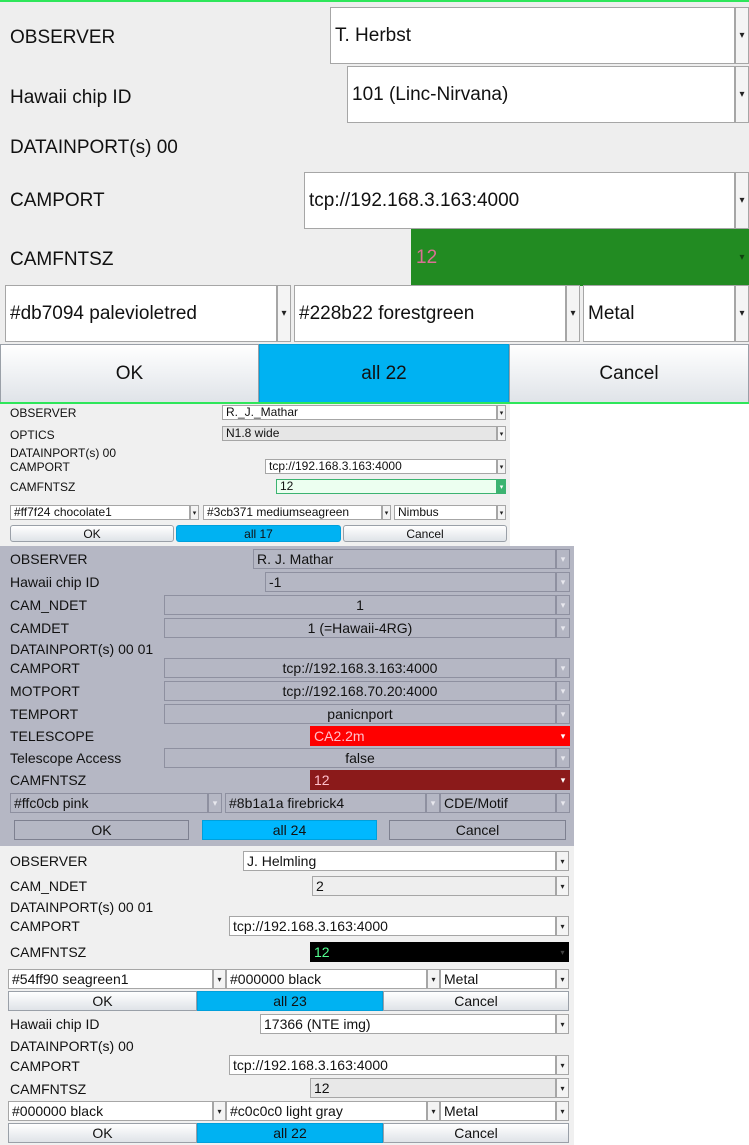  I want to click on cam-ndet-combo: 2, so click(434, 886).